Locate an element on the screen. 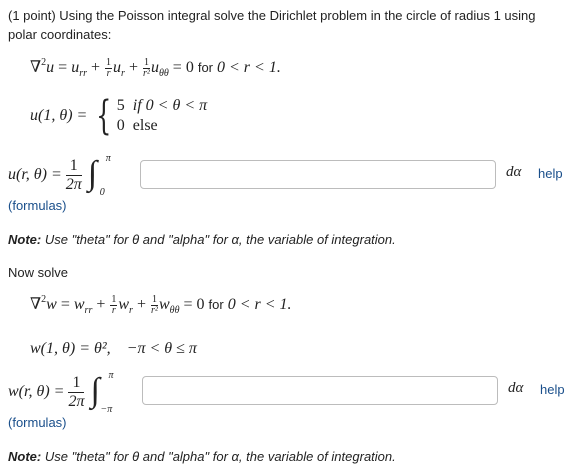 This screenshot has height=473, width=588. solution-expression-w: w(r, θ) = 1 2π ∫ π −π is located at coordinates (65, 392).